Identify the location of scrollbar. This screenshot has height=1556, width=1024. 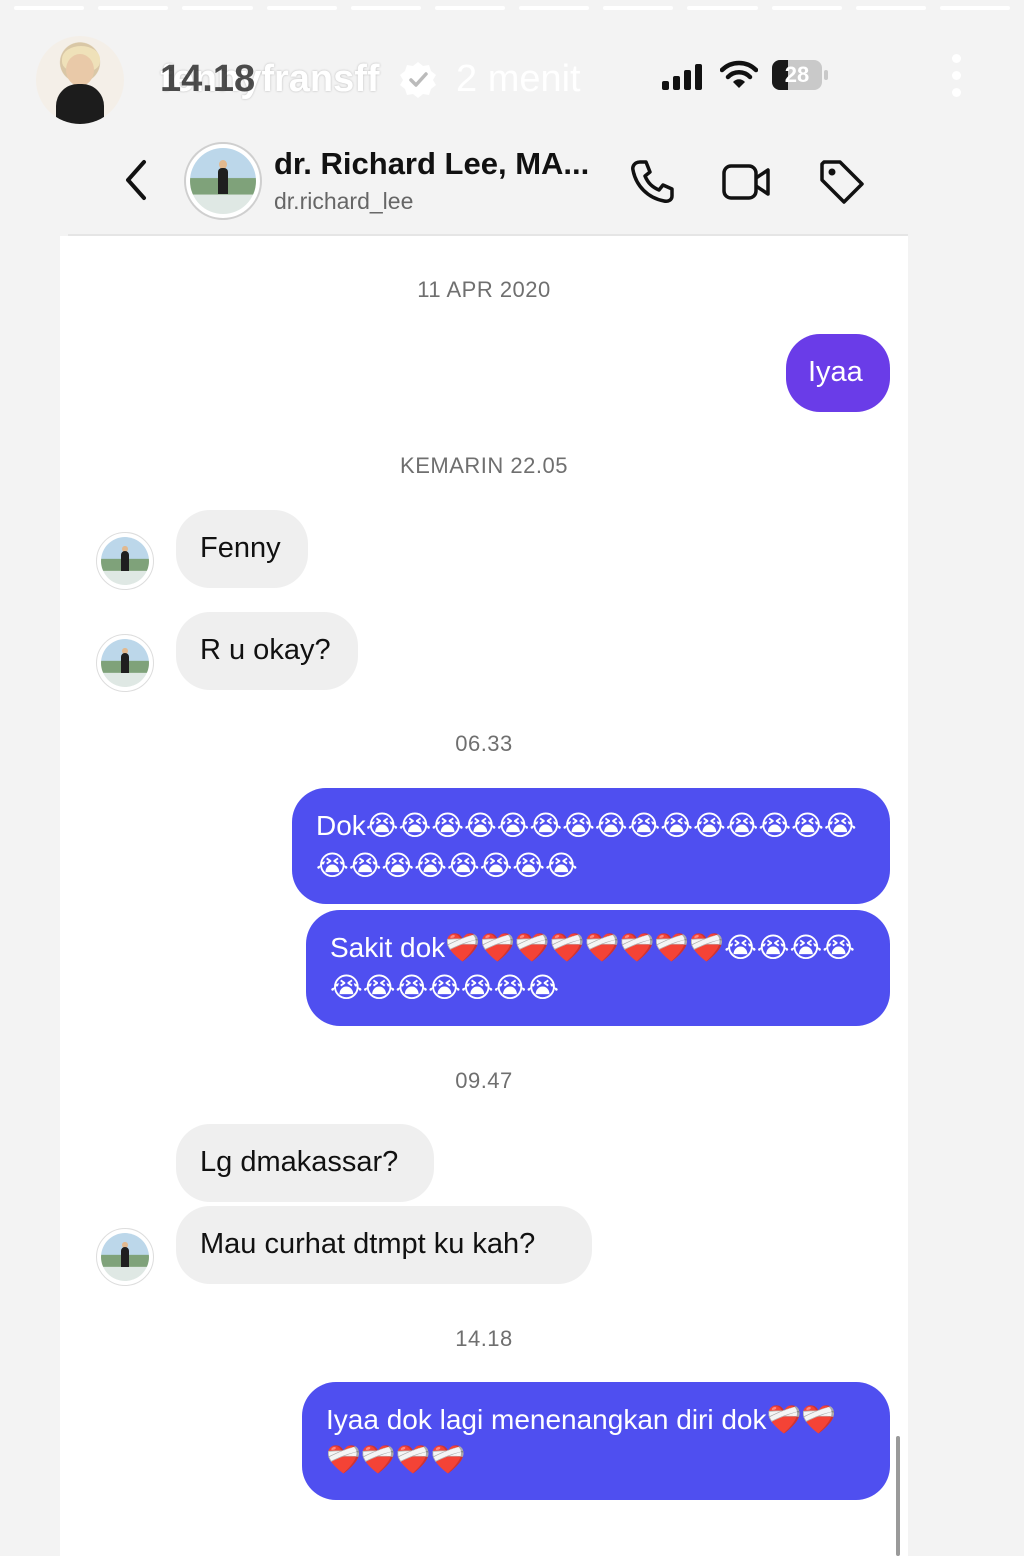
(898, 1496).